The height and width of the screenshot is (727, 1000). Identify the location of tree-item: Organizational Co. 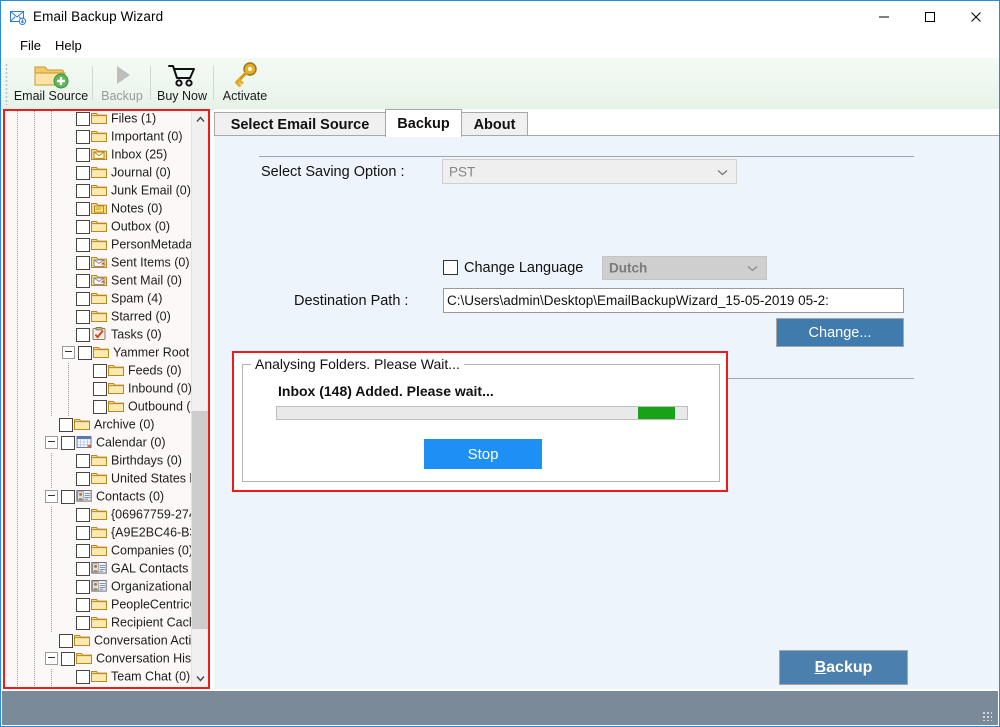
(99, 588).